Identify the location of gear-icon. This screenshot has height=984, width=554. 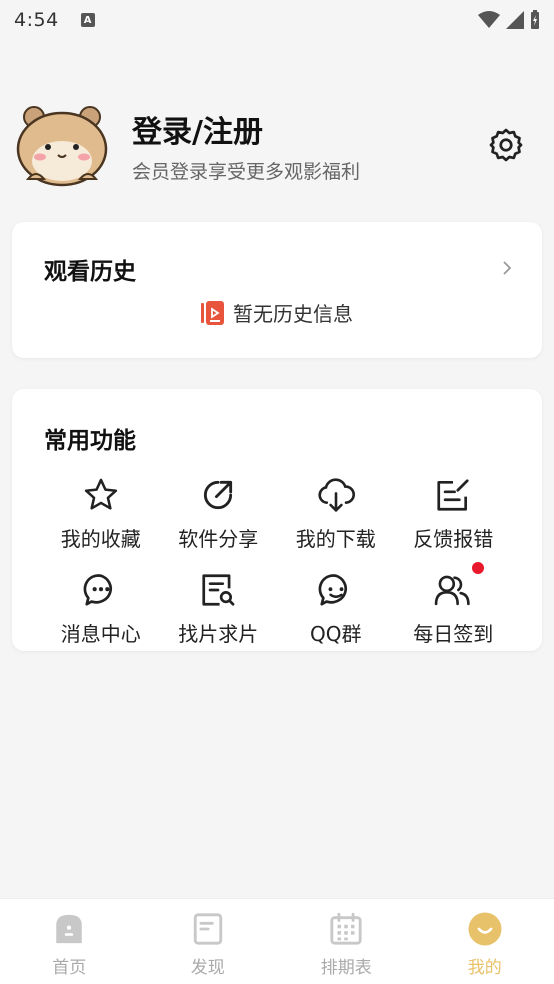
(506, 145).